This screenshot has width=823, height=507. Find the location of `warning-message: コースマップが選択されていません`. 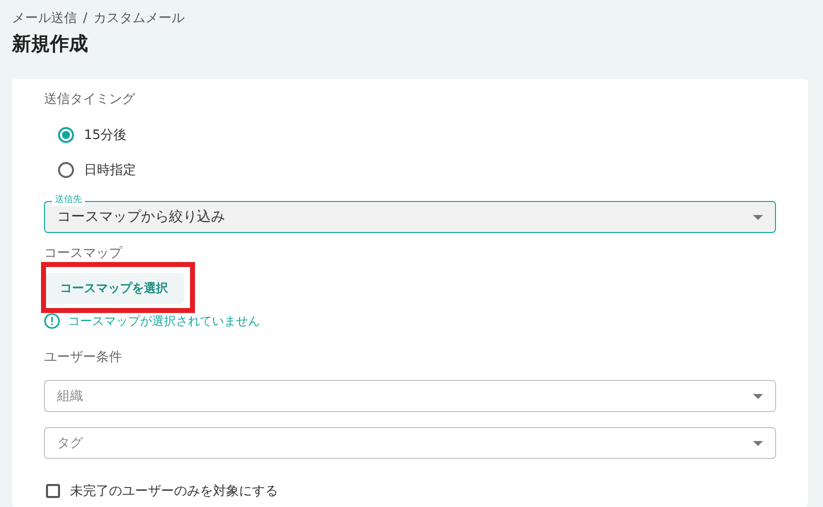

warning-message: コースマップが選択されていません is located at coordinates (164, 321).